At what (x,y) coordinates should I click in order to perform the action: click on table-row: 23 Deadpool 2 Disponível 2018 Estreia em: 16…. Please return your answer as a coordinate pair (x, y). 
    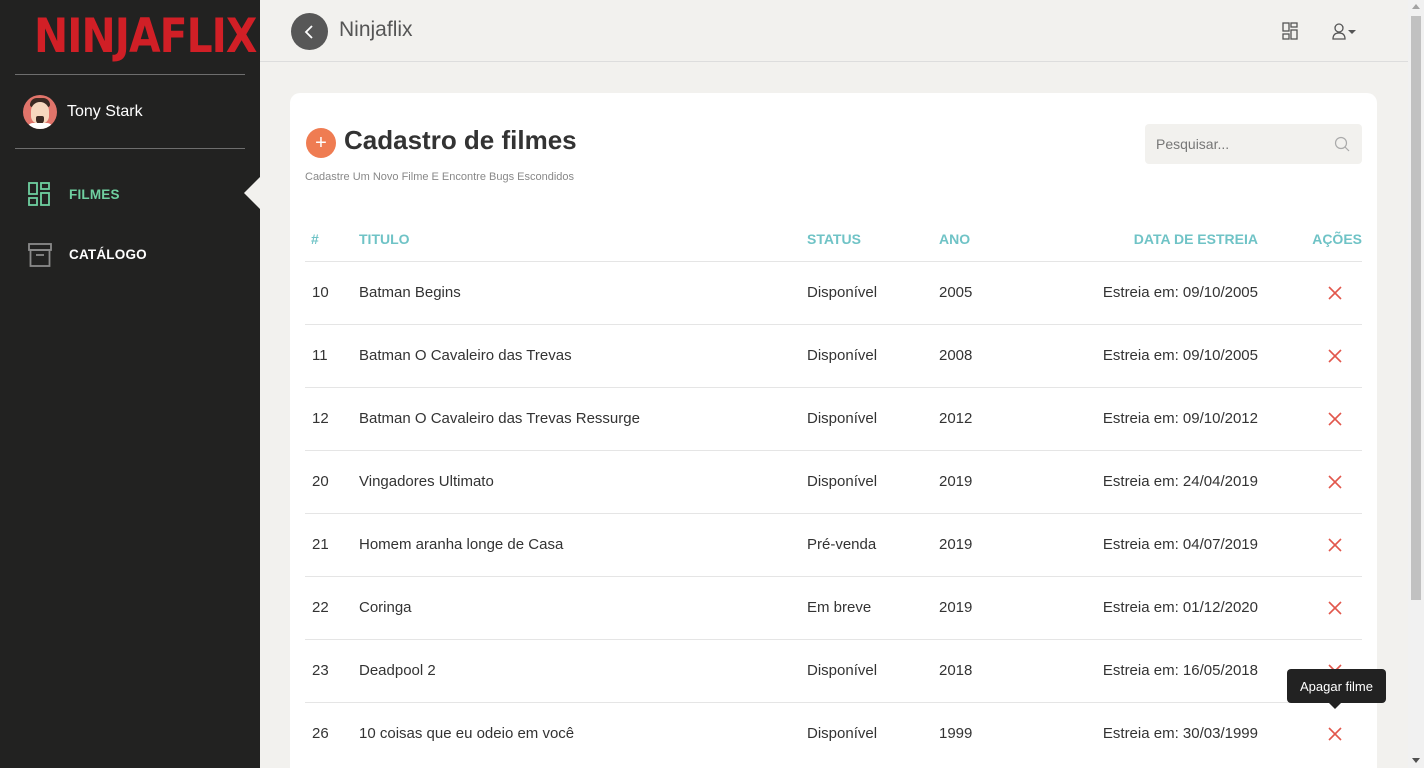
    Looking at the image, I should click on (833, 670).